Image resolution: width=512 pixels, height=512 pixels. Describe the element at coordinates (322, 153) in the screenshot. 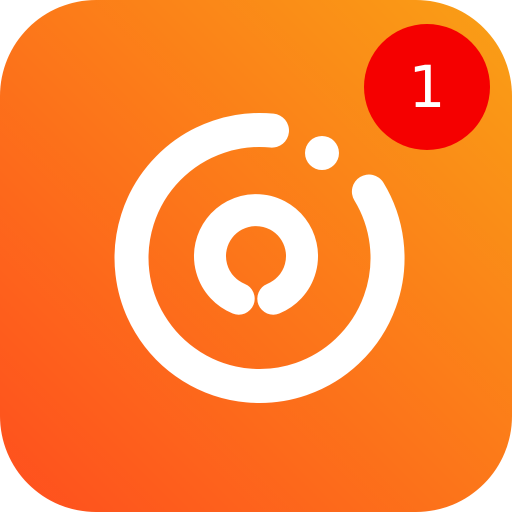

I see `logo-dot` at that location.